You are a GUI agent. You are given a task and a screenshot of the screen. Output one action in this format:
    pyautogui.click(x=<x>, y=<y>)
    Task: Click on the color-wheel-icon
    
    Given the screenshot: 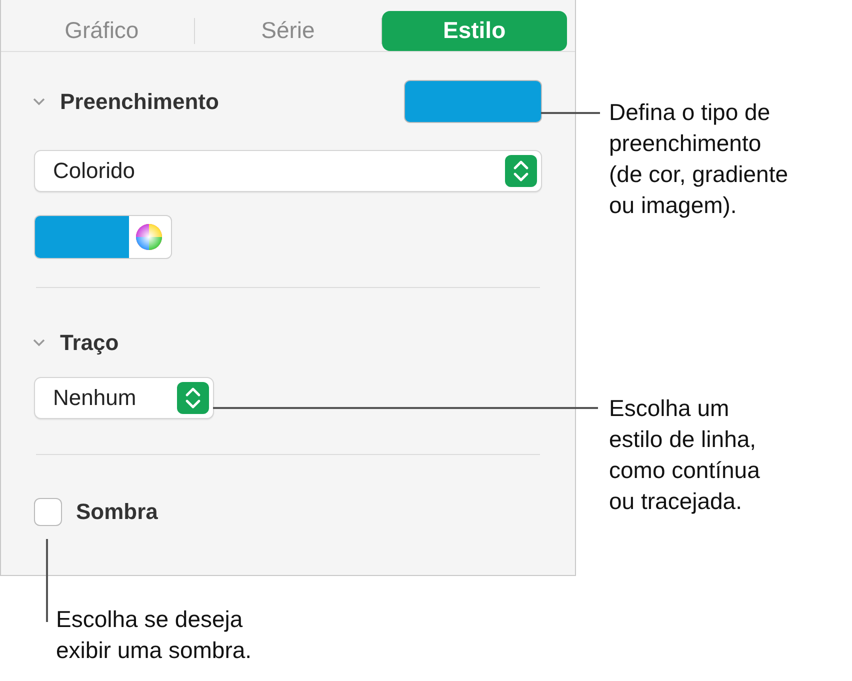 What is the action you would take?
    pyautogui.click(x=149, y=237)
    